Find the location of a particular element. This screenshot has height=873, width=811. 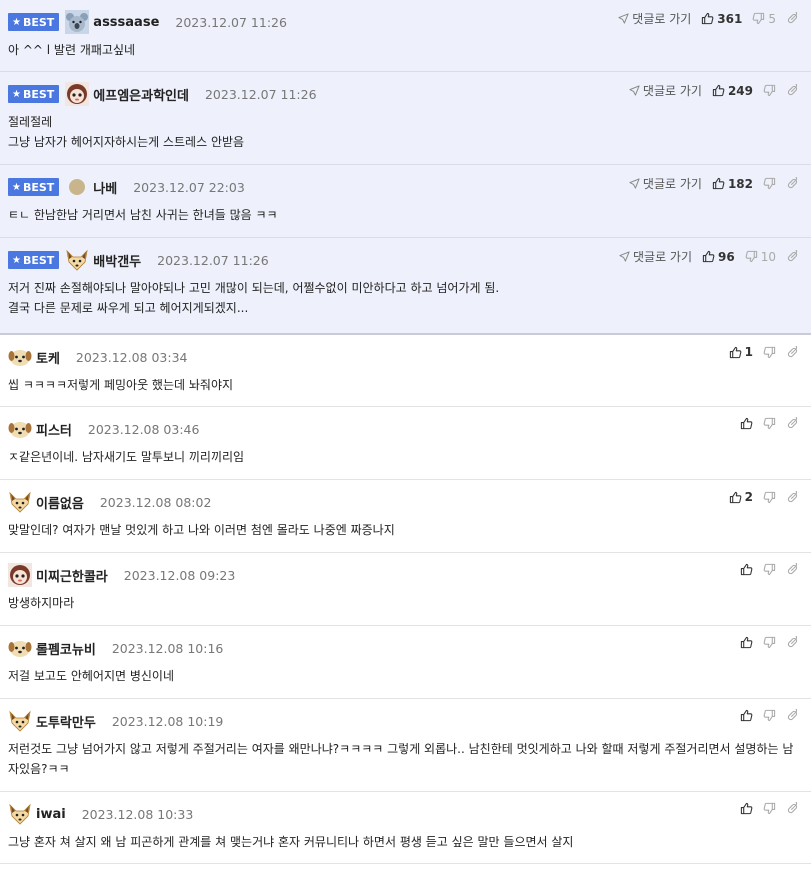

koala-avatar is located at coordinates (77, 22).